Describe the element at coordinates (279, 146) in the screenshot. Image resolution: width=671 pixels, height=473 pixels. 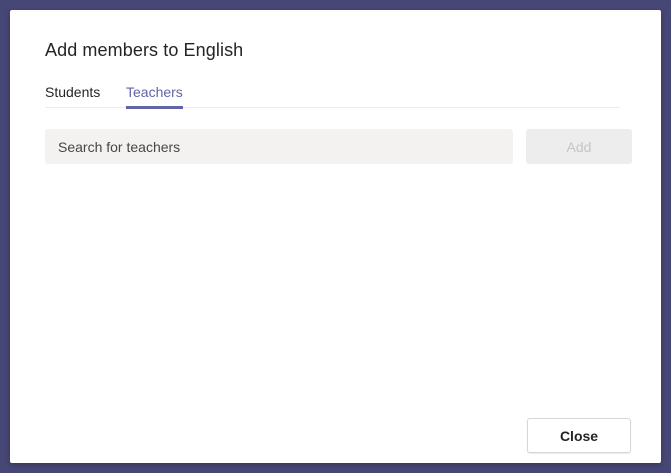
I see `search-teachers-input` at that location.